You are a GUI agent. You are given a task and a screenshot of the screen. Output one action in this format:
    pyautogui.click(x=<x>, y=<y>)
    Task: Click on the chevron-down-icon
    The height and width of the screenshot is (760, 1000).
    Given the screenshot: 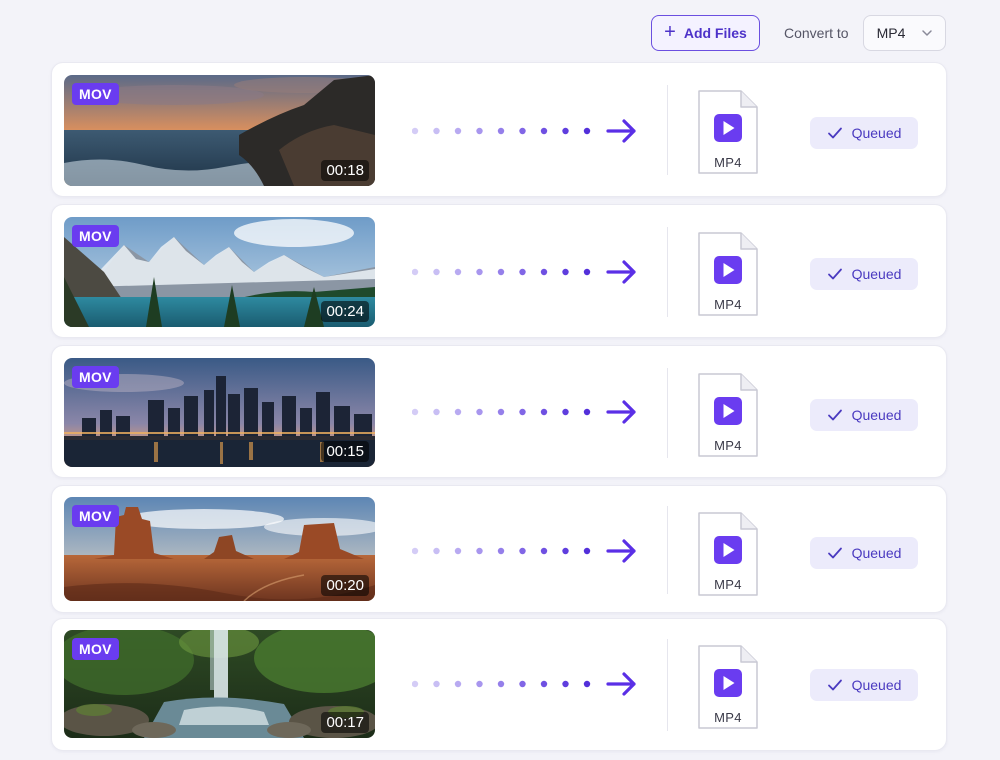 What is the action you would take?
    pyautogui.click(x=926, y=33)
    